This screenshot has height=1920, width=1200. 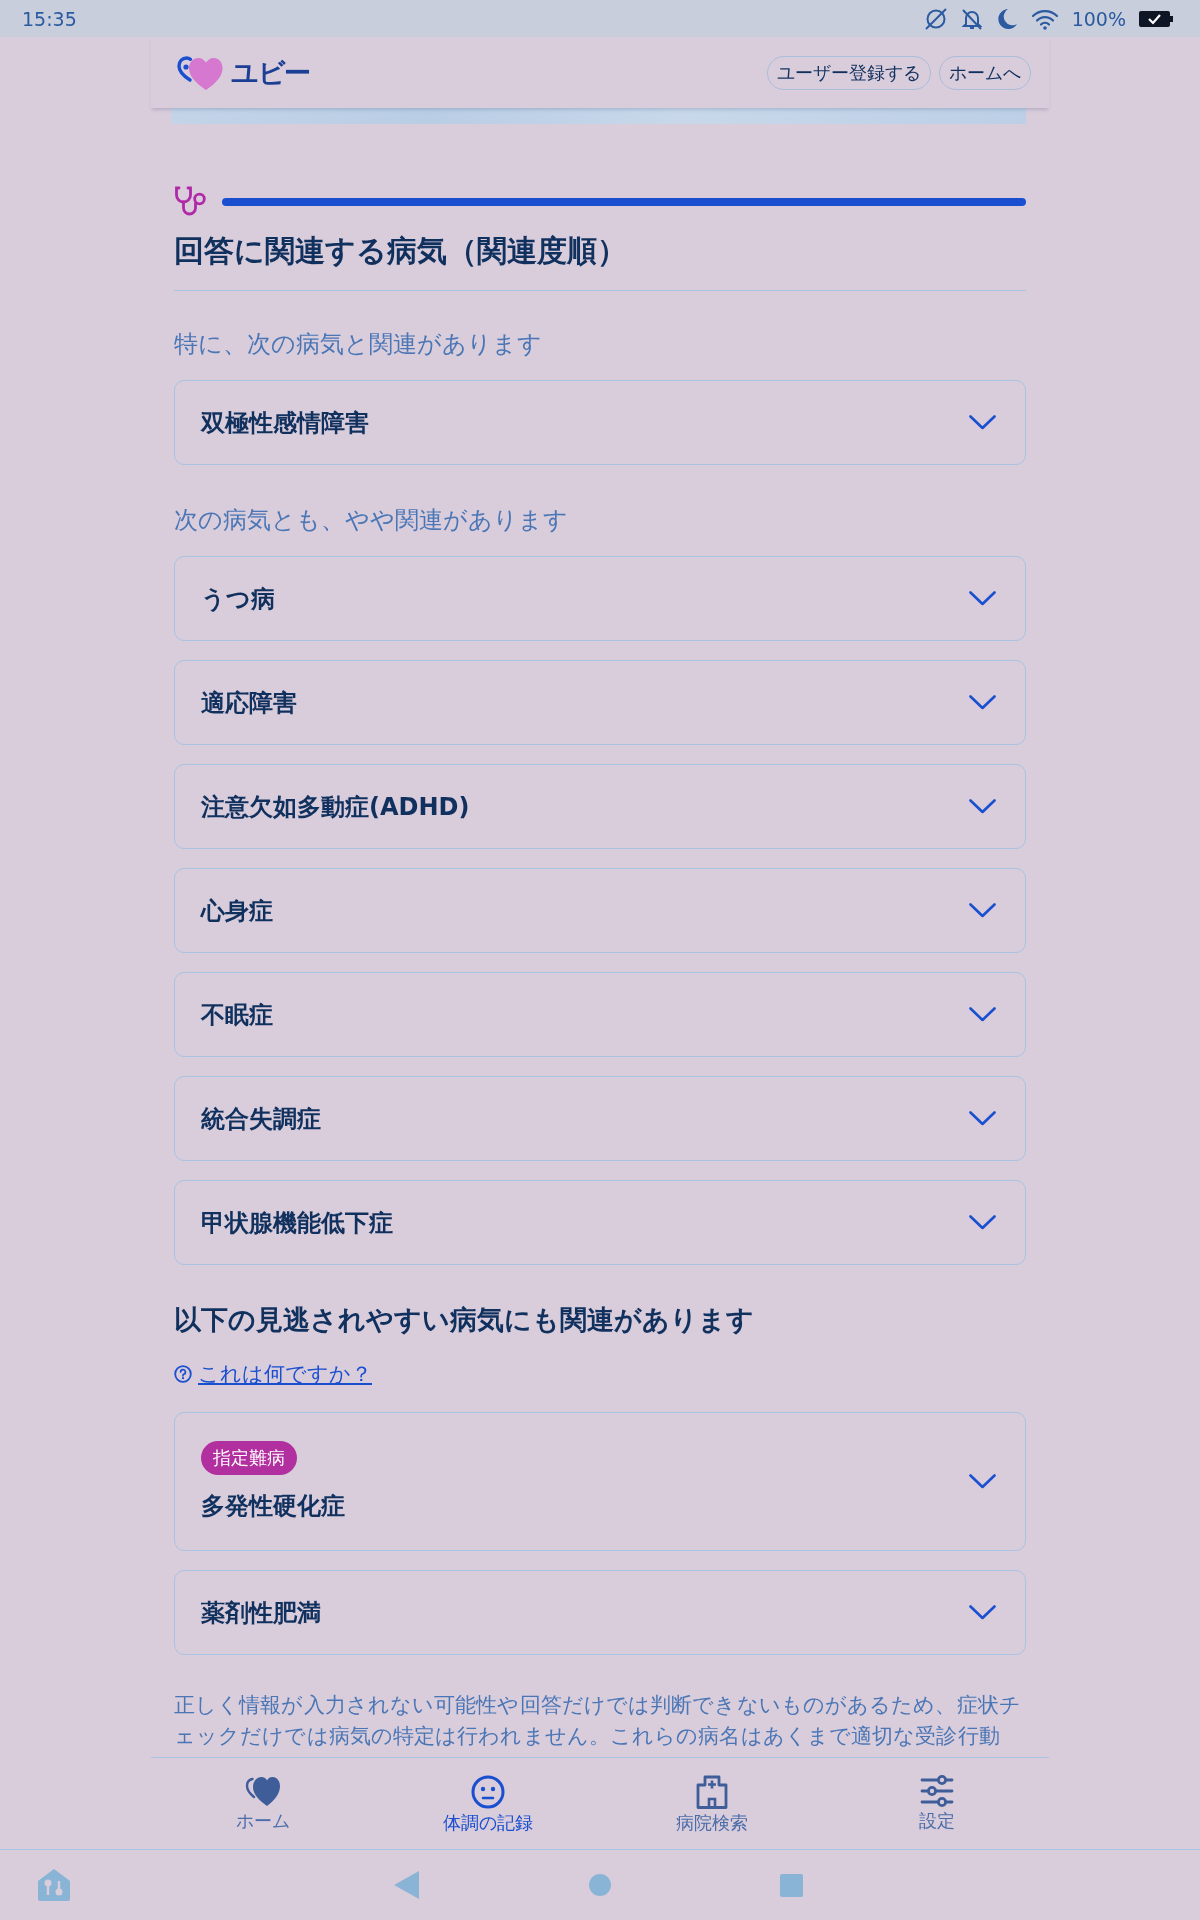 I want to click on disease-accordion: 薬剤性肥満, so click(x=600, y=1612).